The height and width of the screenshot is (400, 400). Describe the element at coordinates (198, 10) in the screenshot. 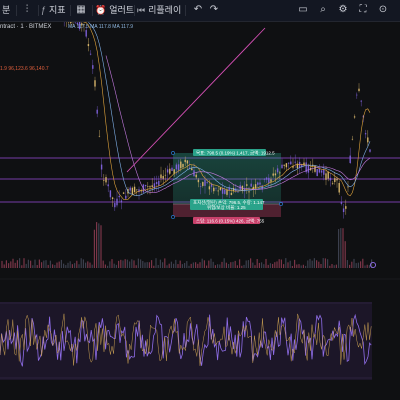

I see `undo-icon: ↶` at that location.